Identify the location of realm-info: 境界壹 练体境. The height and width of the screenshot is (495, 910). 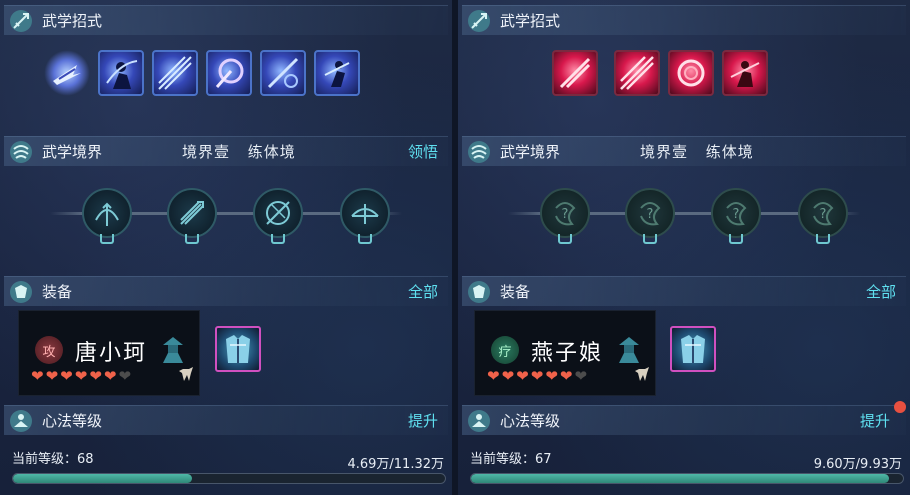
(703, 151).